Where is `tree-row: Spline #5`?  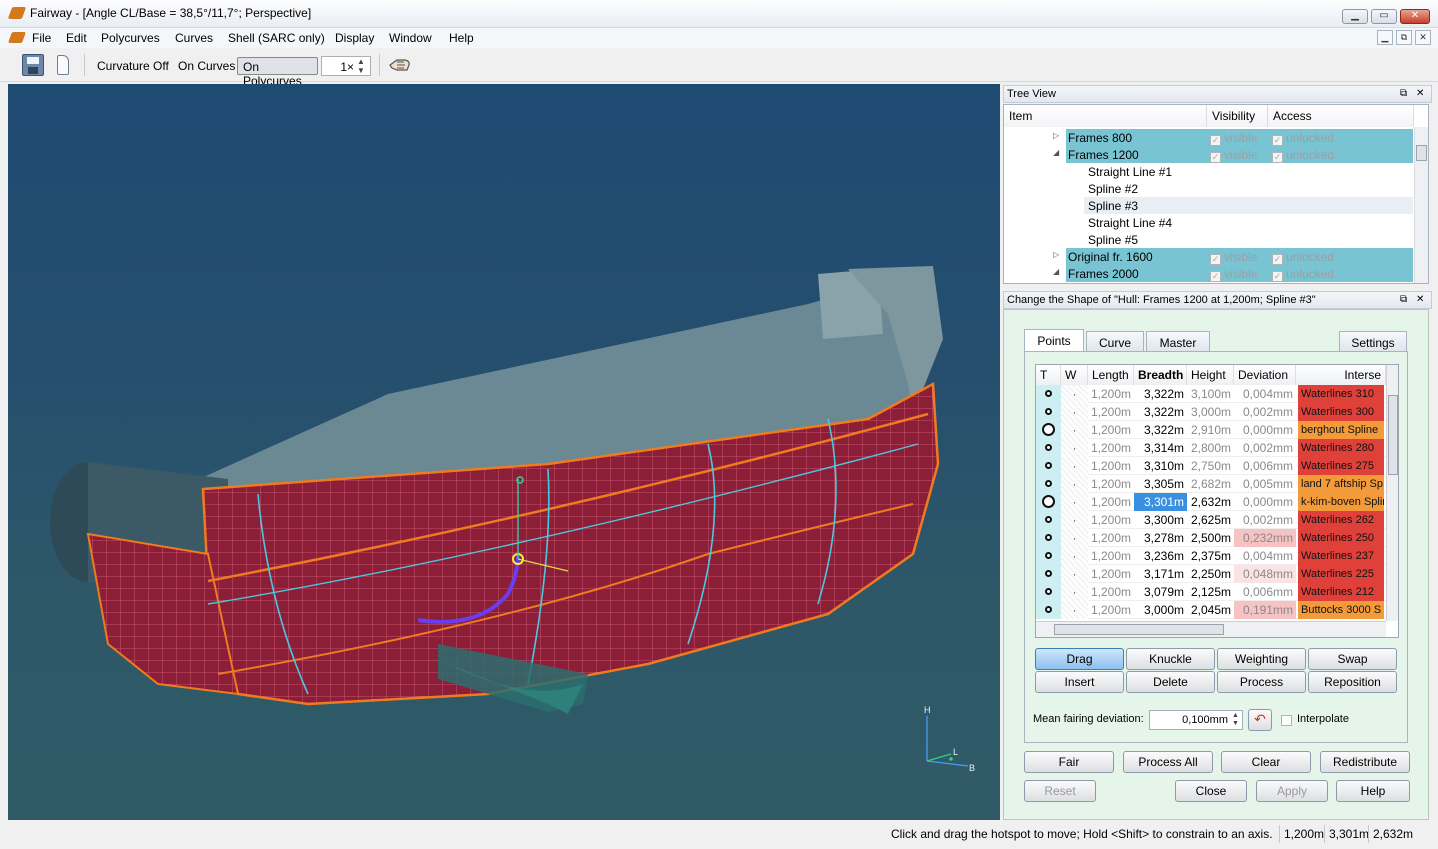 tree-row: Spline #5 is located at coordinates (1209, 239).